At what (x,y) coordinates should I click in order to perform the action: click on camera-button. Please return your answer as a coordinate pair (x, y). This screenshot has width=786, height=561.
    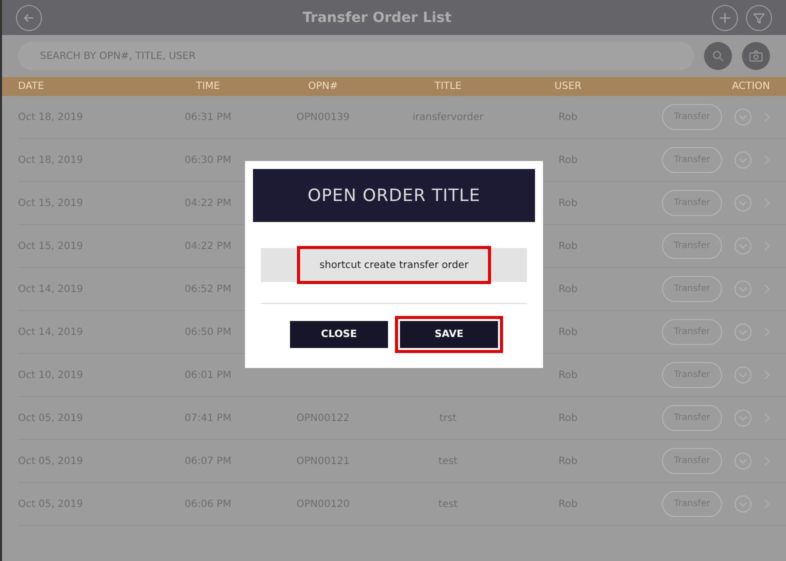
    Looking at the image, I should click on (756, 56).